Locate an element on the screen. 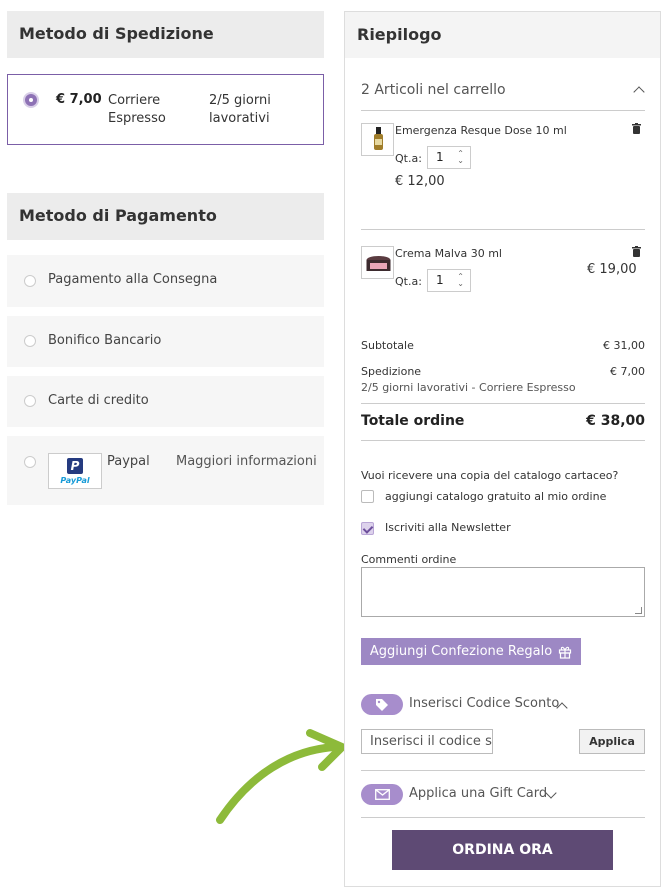  newsletter-checkbox-label: Iscriviti alla Newsletter is located at coordinates (448, 527).